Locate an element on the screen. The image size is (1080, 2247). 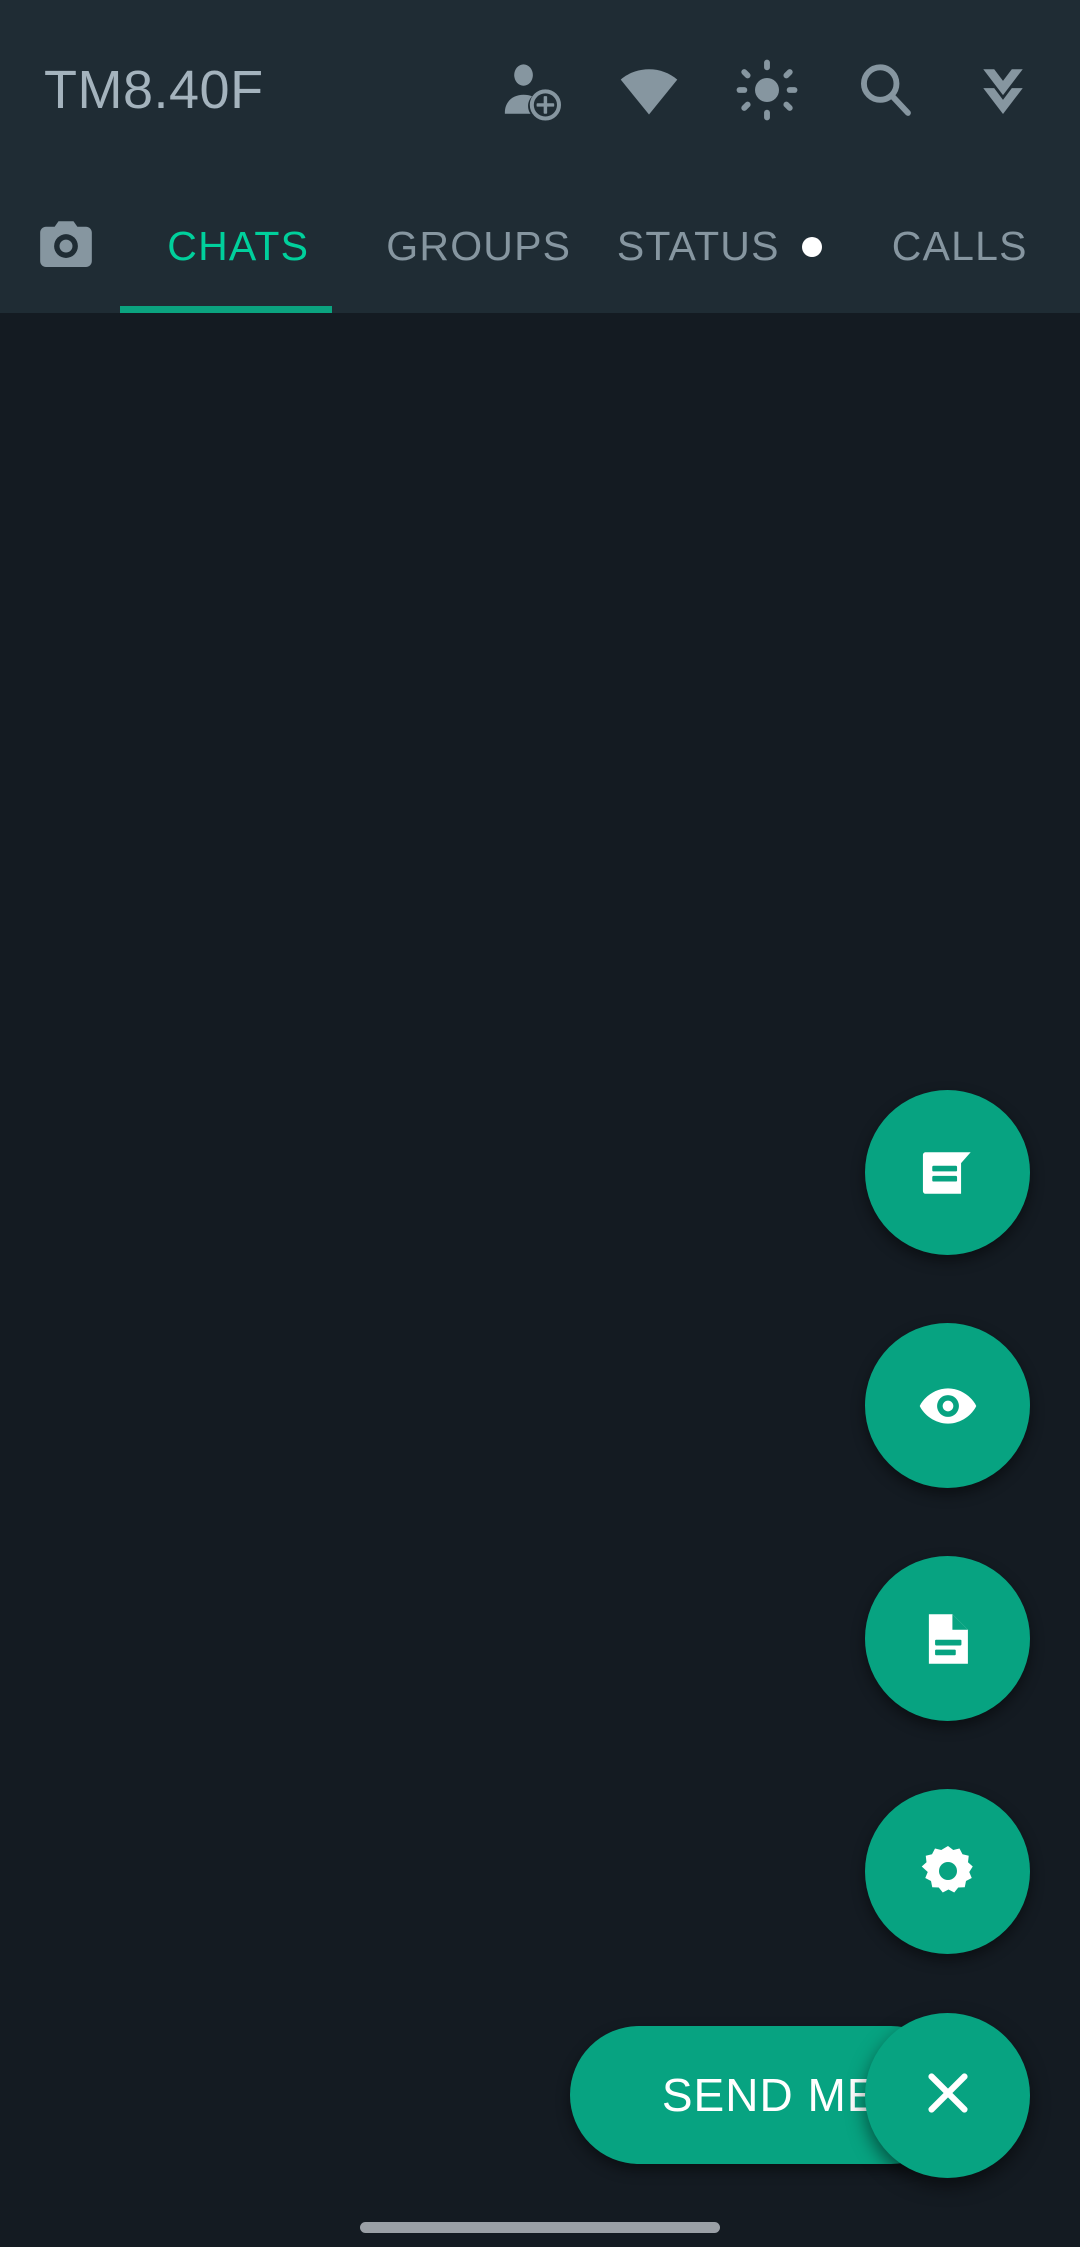
fab-document is located at coordinates (947, 1638).